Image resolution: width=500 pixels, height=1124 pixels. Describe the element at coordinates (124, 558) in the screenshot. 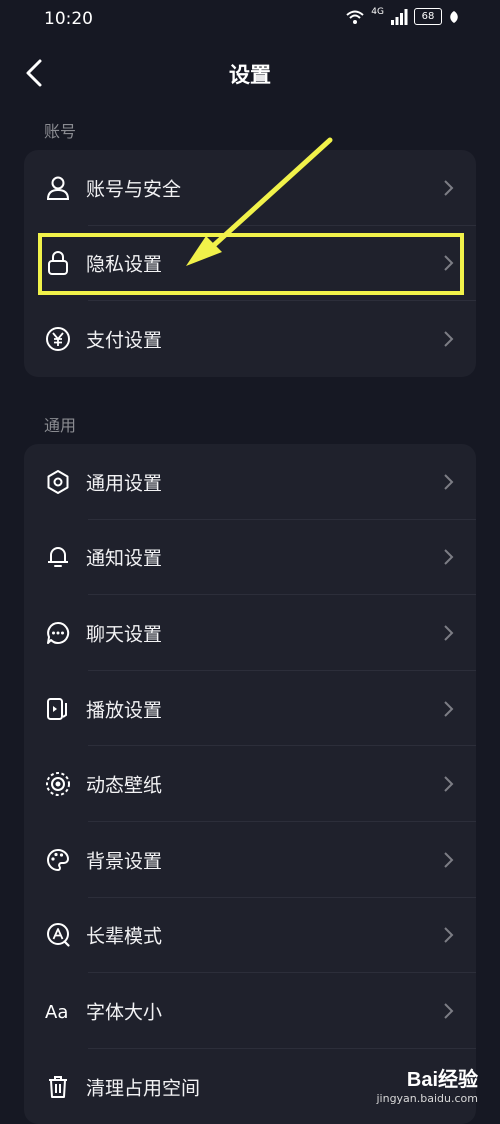

I see `row-label: 通知设置` at that location.